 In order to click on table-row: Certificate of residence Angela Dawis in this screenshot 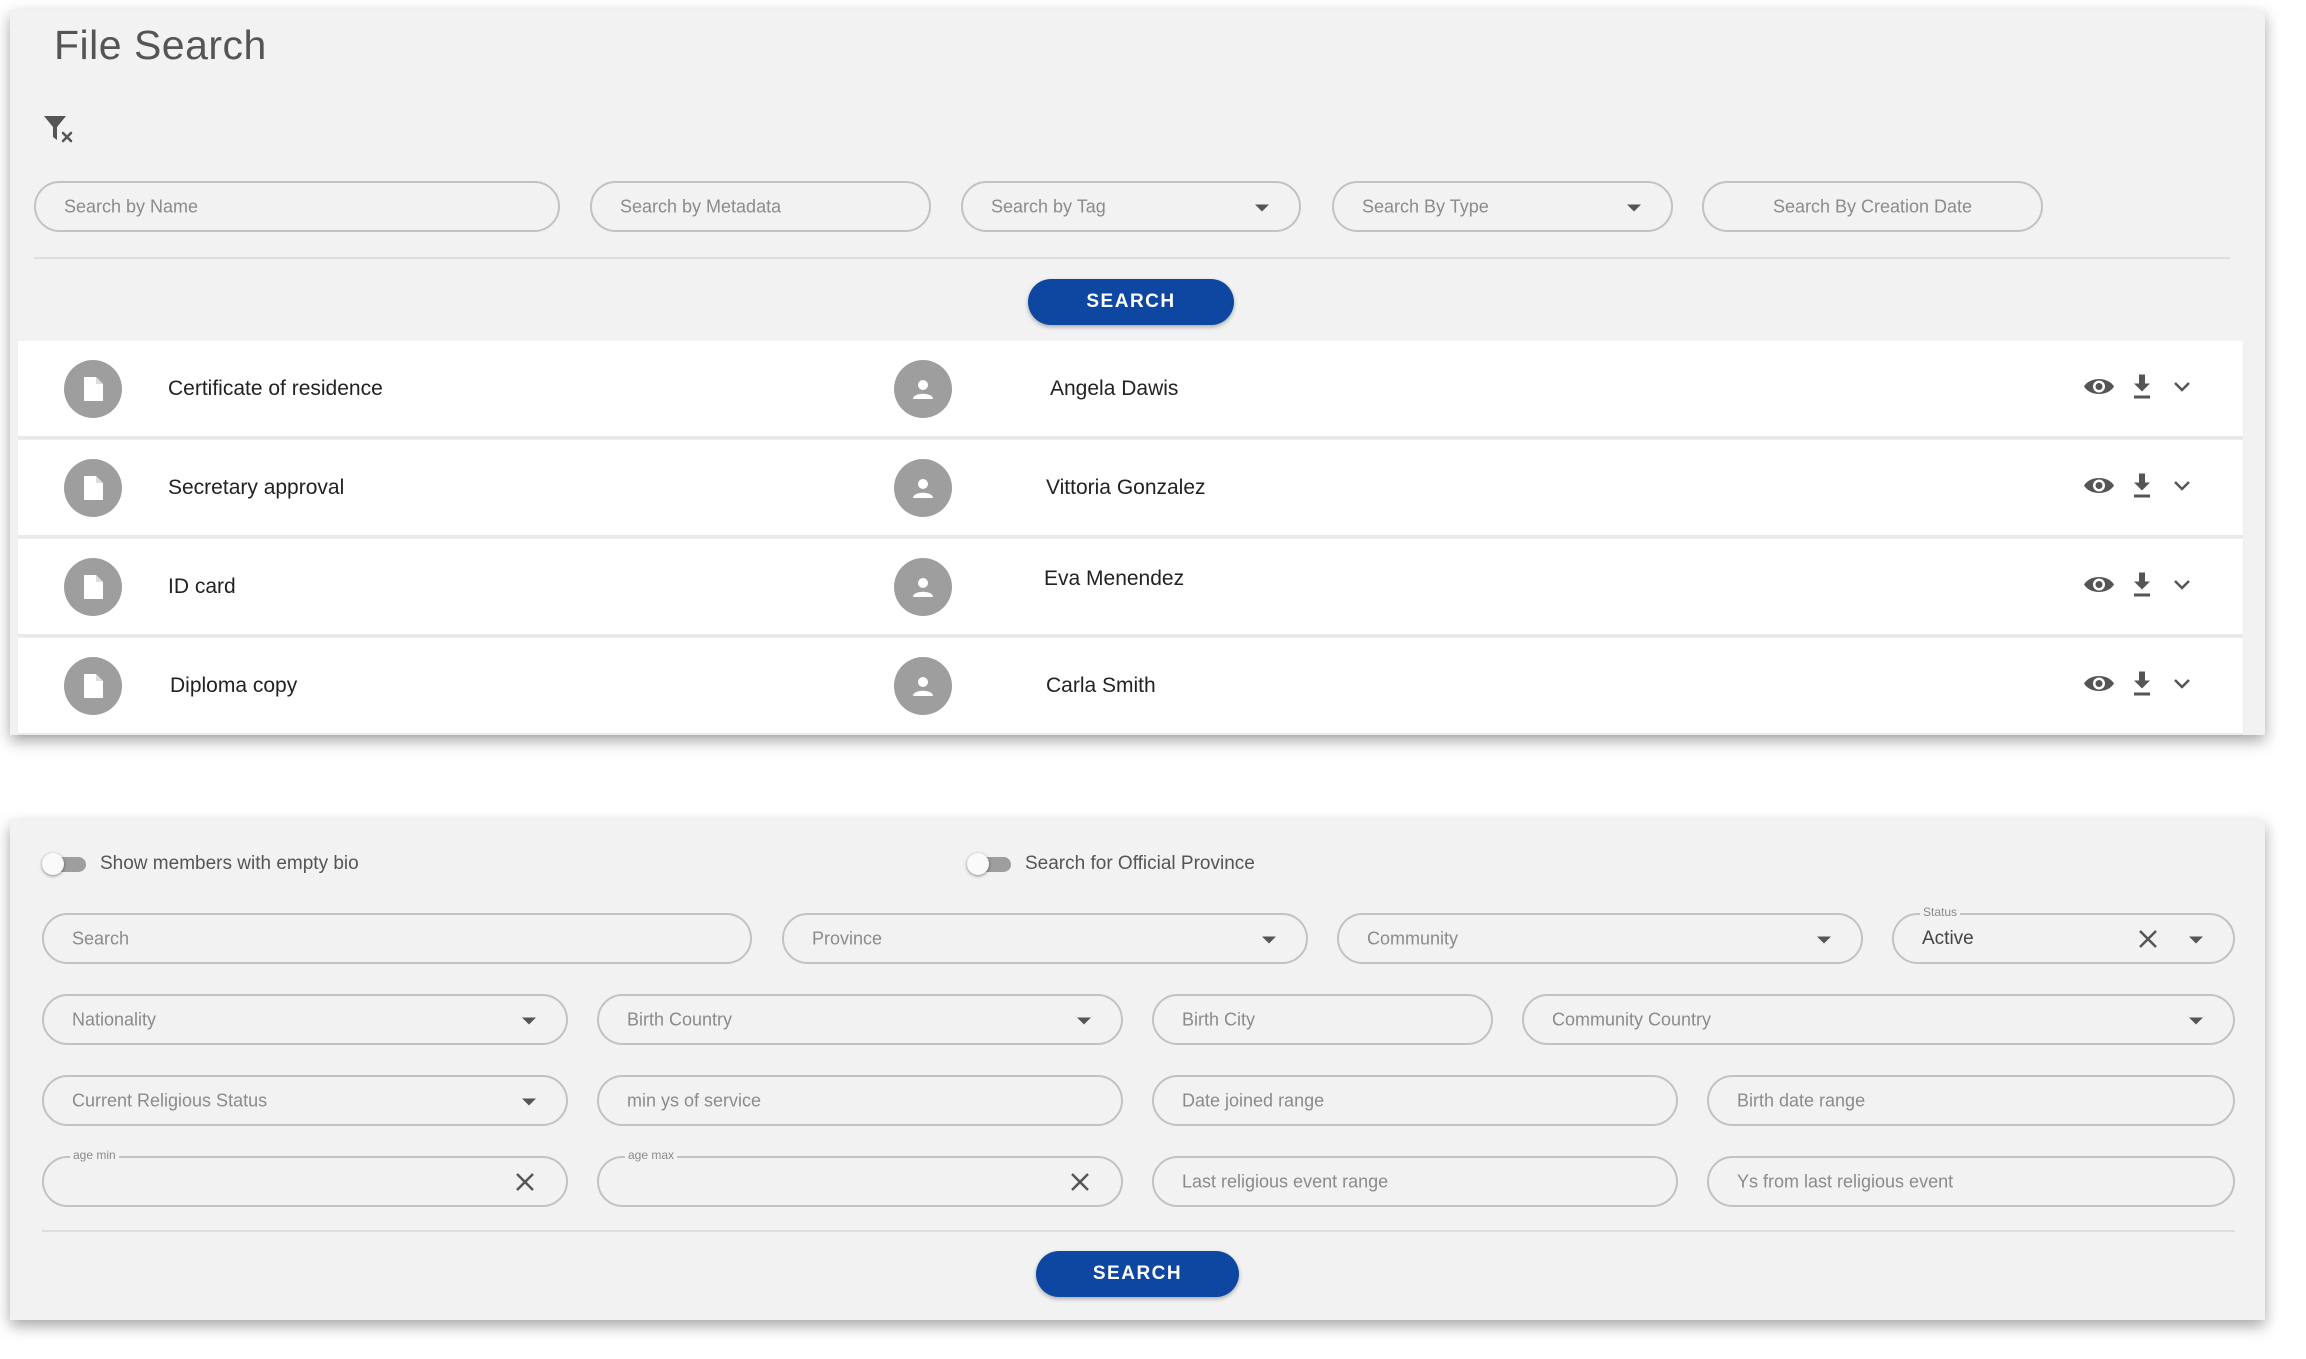, I will do `click(1130, 389)`.